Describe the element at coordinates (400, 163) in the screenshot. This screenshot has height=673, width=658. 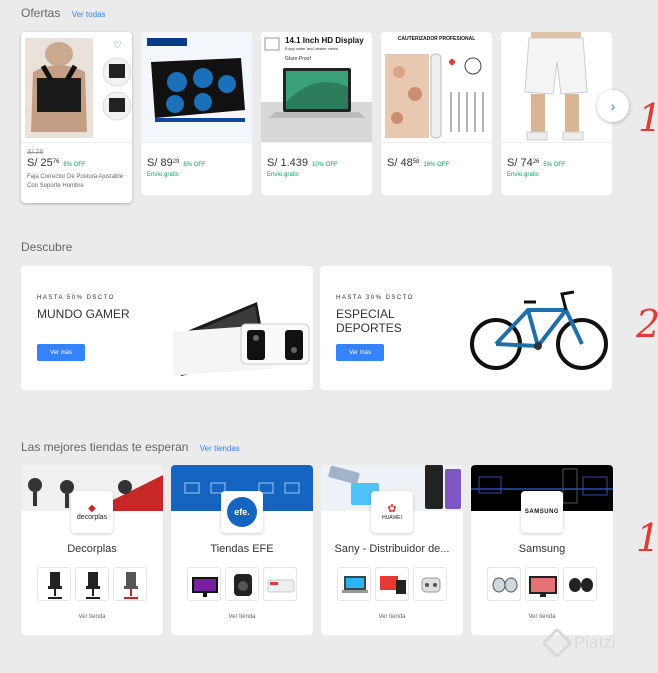
I see `price: S/ 48` at that location.